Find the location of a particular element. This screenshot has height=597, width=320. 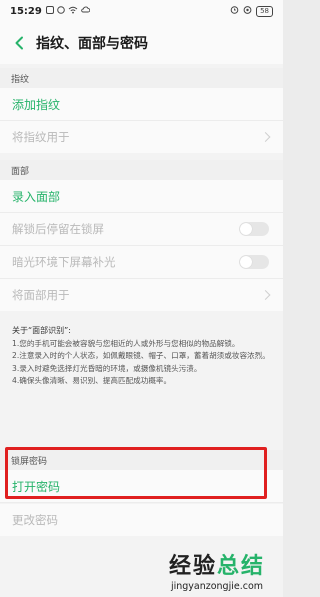

enroll-face-label: 录入面部 is located at coordinates (36, 196).